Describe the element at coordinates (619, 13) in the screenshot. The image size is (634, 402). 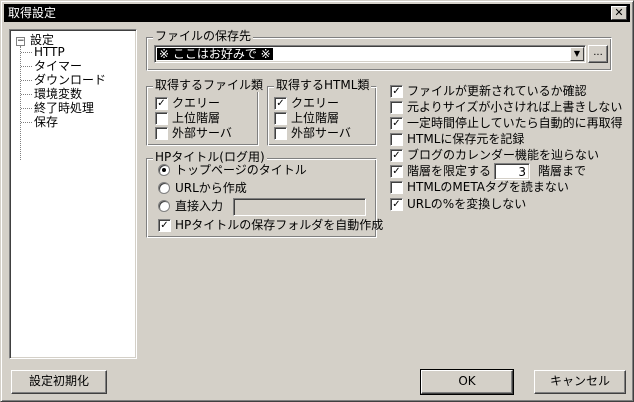
I see `close-icon: ✕` at that location.